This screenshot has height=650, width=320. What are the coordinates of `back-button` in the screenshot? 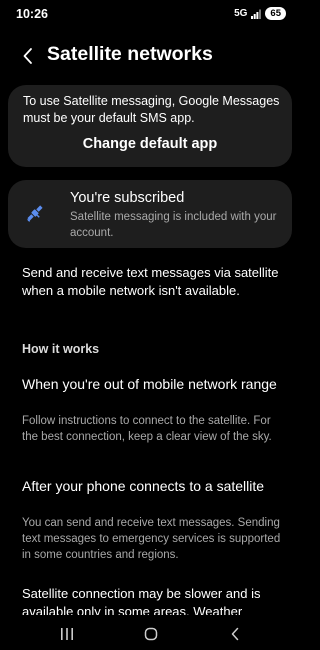 It's located at (28, 56).